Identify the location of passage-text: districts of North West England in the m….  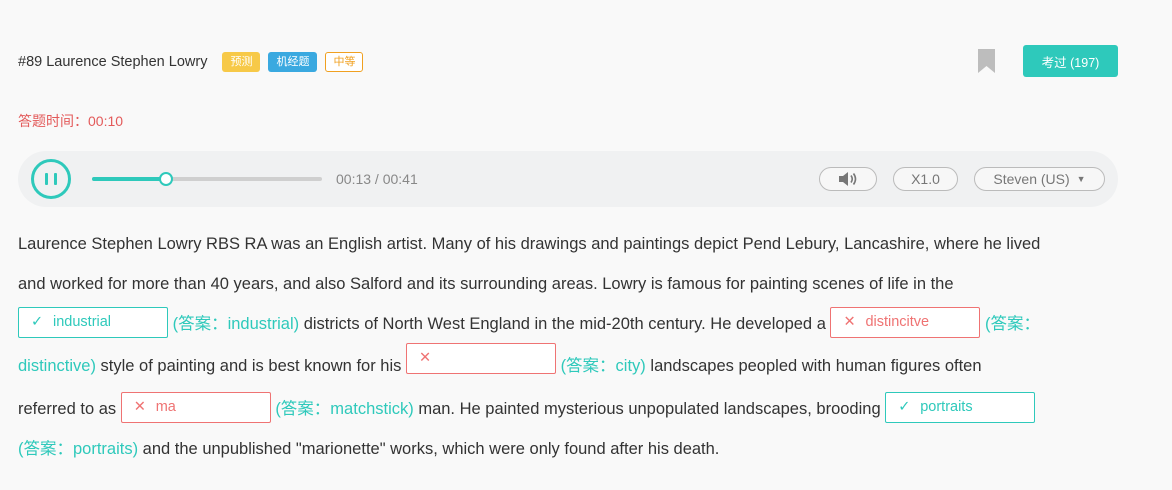
(565, 324).